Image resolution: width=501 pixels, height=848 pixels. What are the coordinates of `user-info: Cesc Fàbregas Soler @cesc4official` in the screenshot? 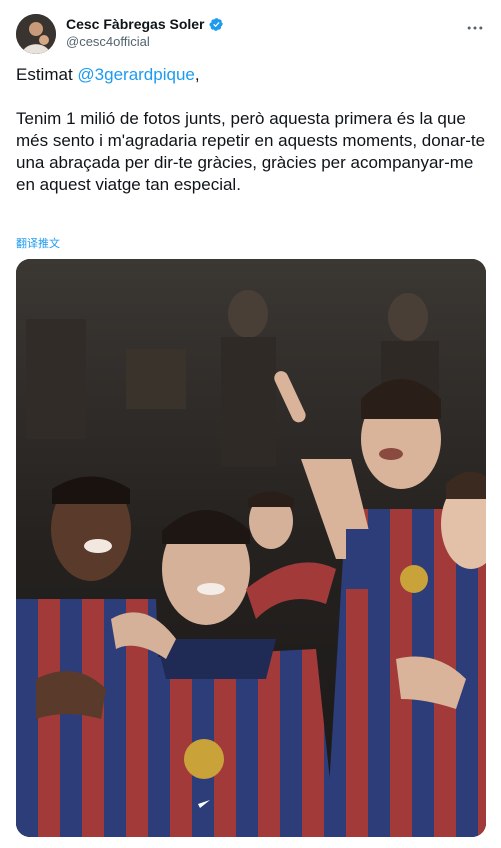 It's located at (145, 32).